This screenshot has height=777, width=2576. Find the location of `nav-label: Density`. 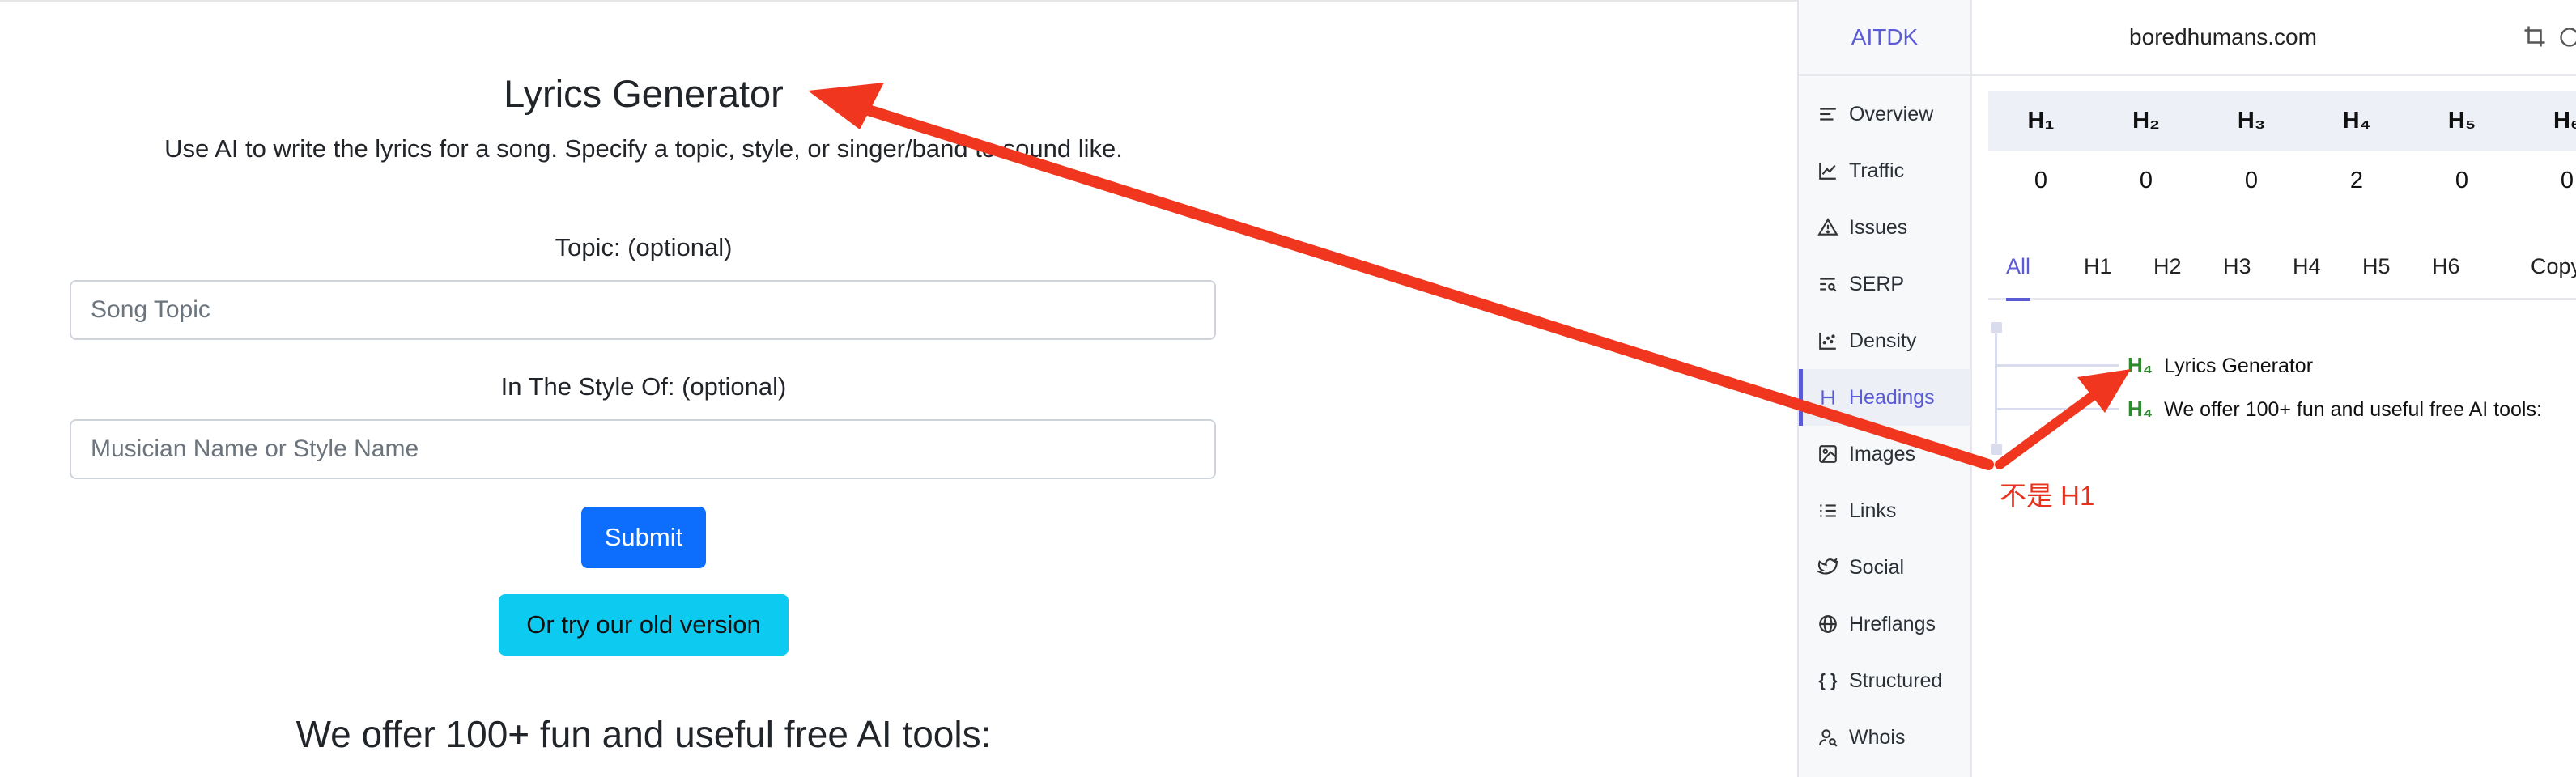

nav-label: Density is located at coordinates (1883, 340).